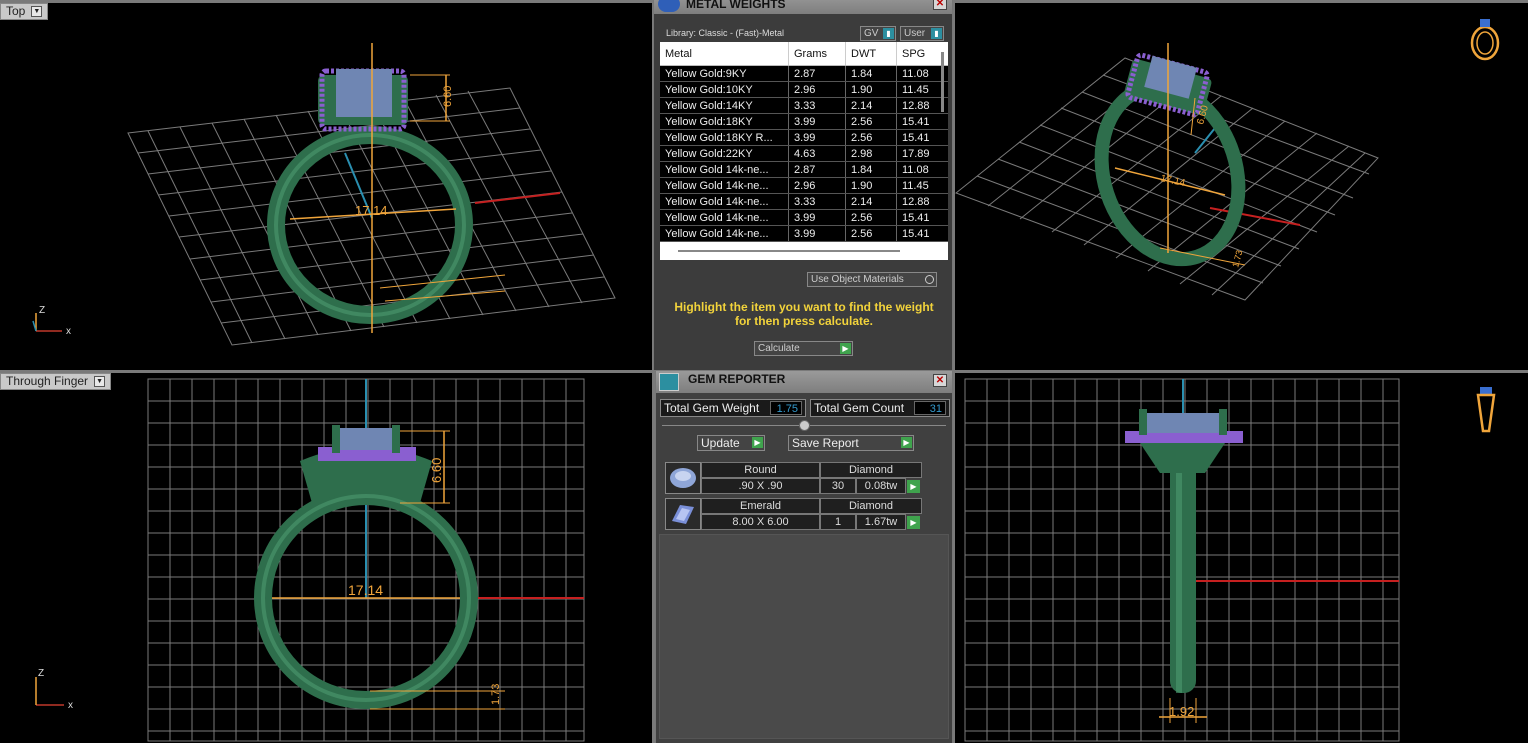 The width and height of the screenshot is (1528, 743). What do you see at coordinates (804, 122) in the screenshot?
I see `table-row: Yellow Gold:18KY 3.99 2.56 15.41` at bounding box center [804, 122].